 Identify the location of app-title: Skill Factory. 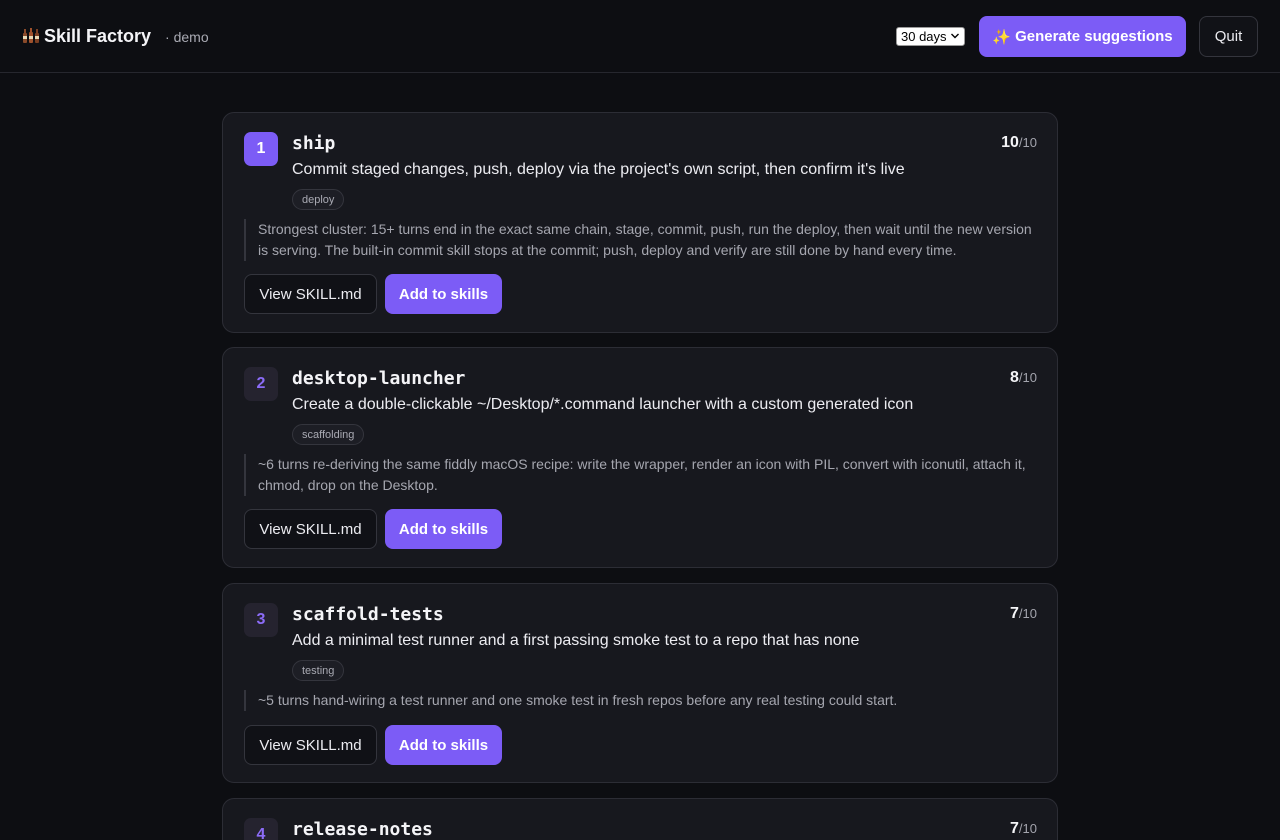
(98, 36).